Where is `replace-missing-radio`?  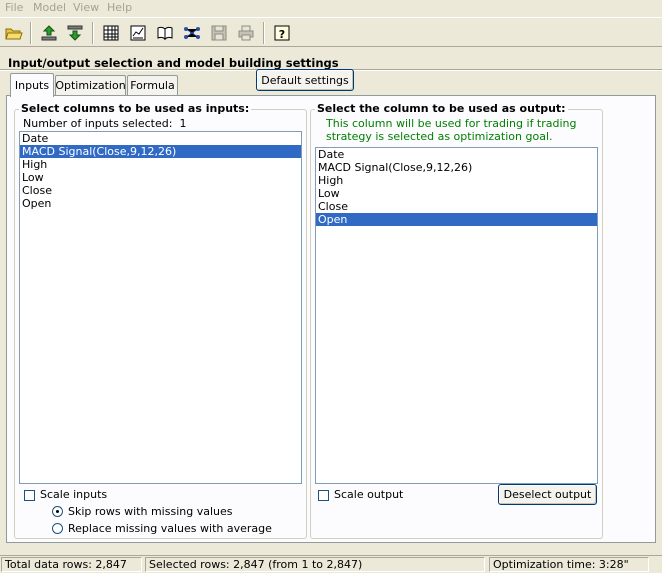 replace-missing-radio is located at coordinates (57, 528).